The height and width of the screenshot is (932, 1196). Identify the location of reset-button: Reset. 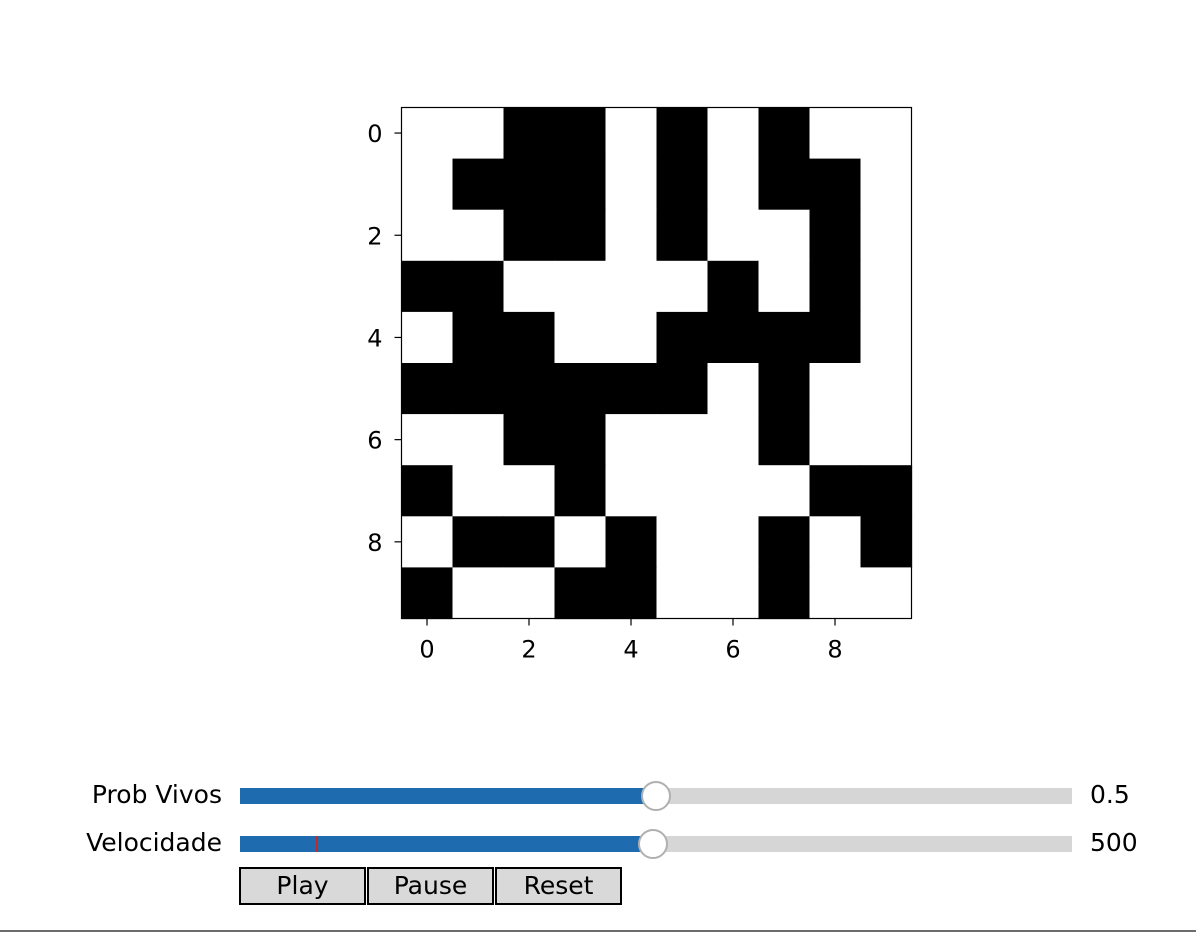
(558, 886).